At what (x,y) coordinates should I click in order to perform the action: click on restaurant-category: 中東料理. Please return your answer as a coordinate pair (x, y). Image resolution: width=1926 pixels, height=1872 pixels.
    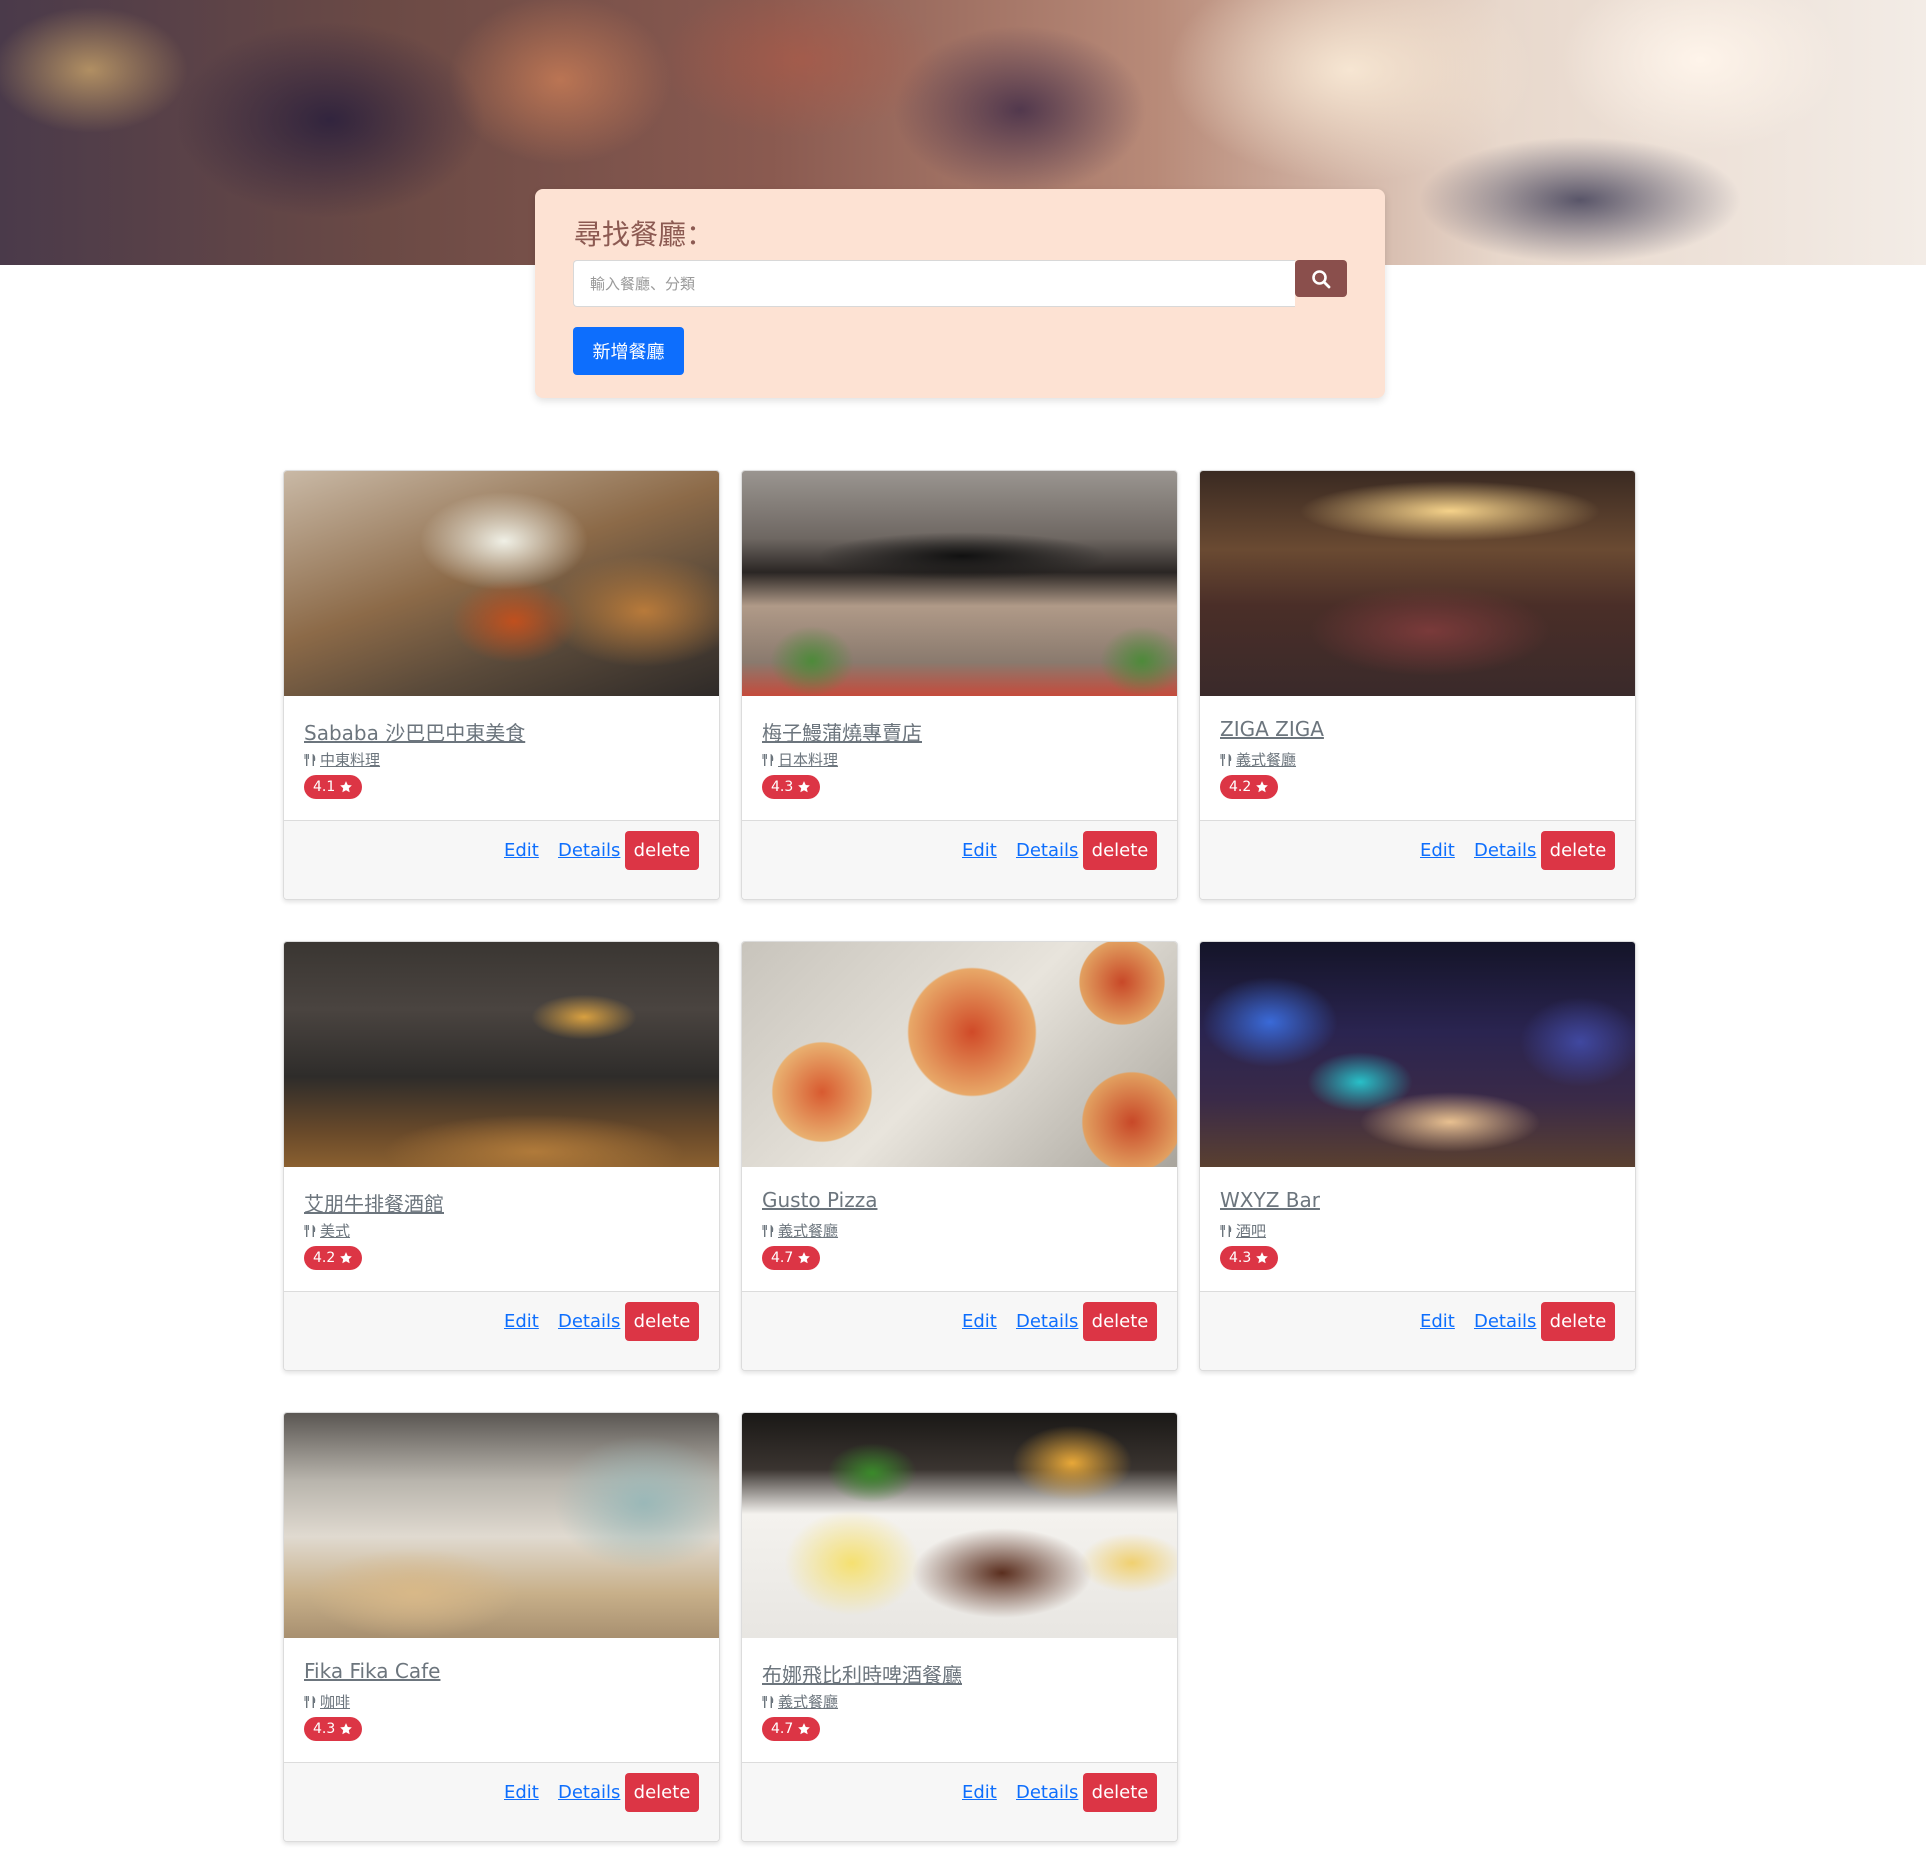
    Looking at the image, I should click on (342, 759).